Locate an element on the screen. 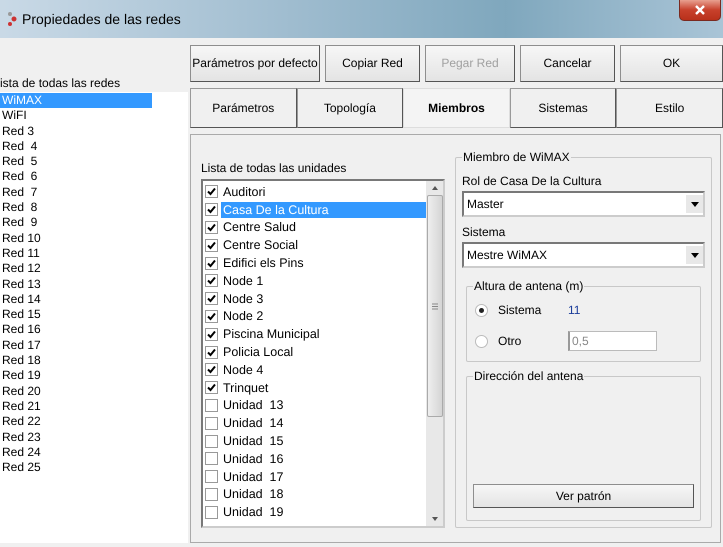 The width and height of the screenshot is (723, 547). close-icon is located at coordinates (700, 10).